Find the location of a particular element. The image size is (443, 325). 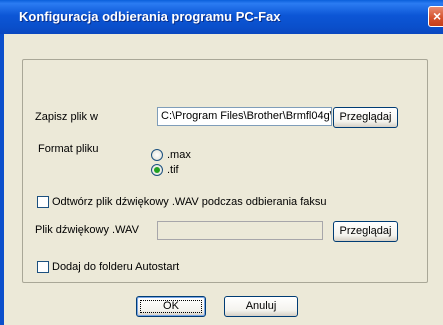

autostart-label: Dodaj do folderu Autostart is located at coordinates (116, 267).